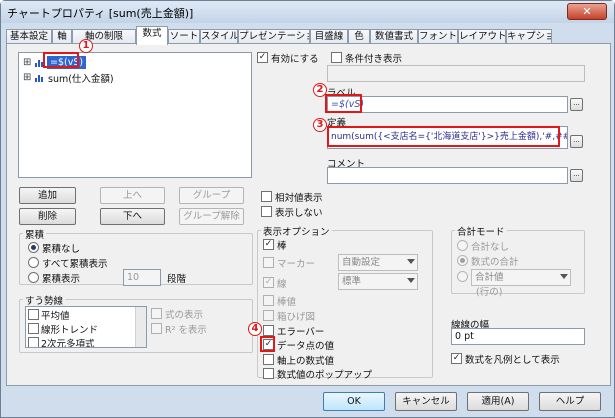 This screenshot has width=615, height=418. I want to click on radio-no-total, so click(462, 245).